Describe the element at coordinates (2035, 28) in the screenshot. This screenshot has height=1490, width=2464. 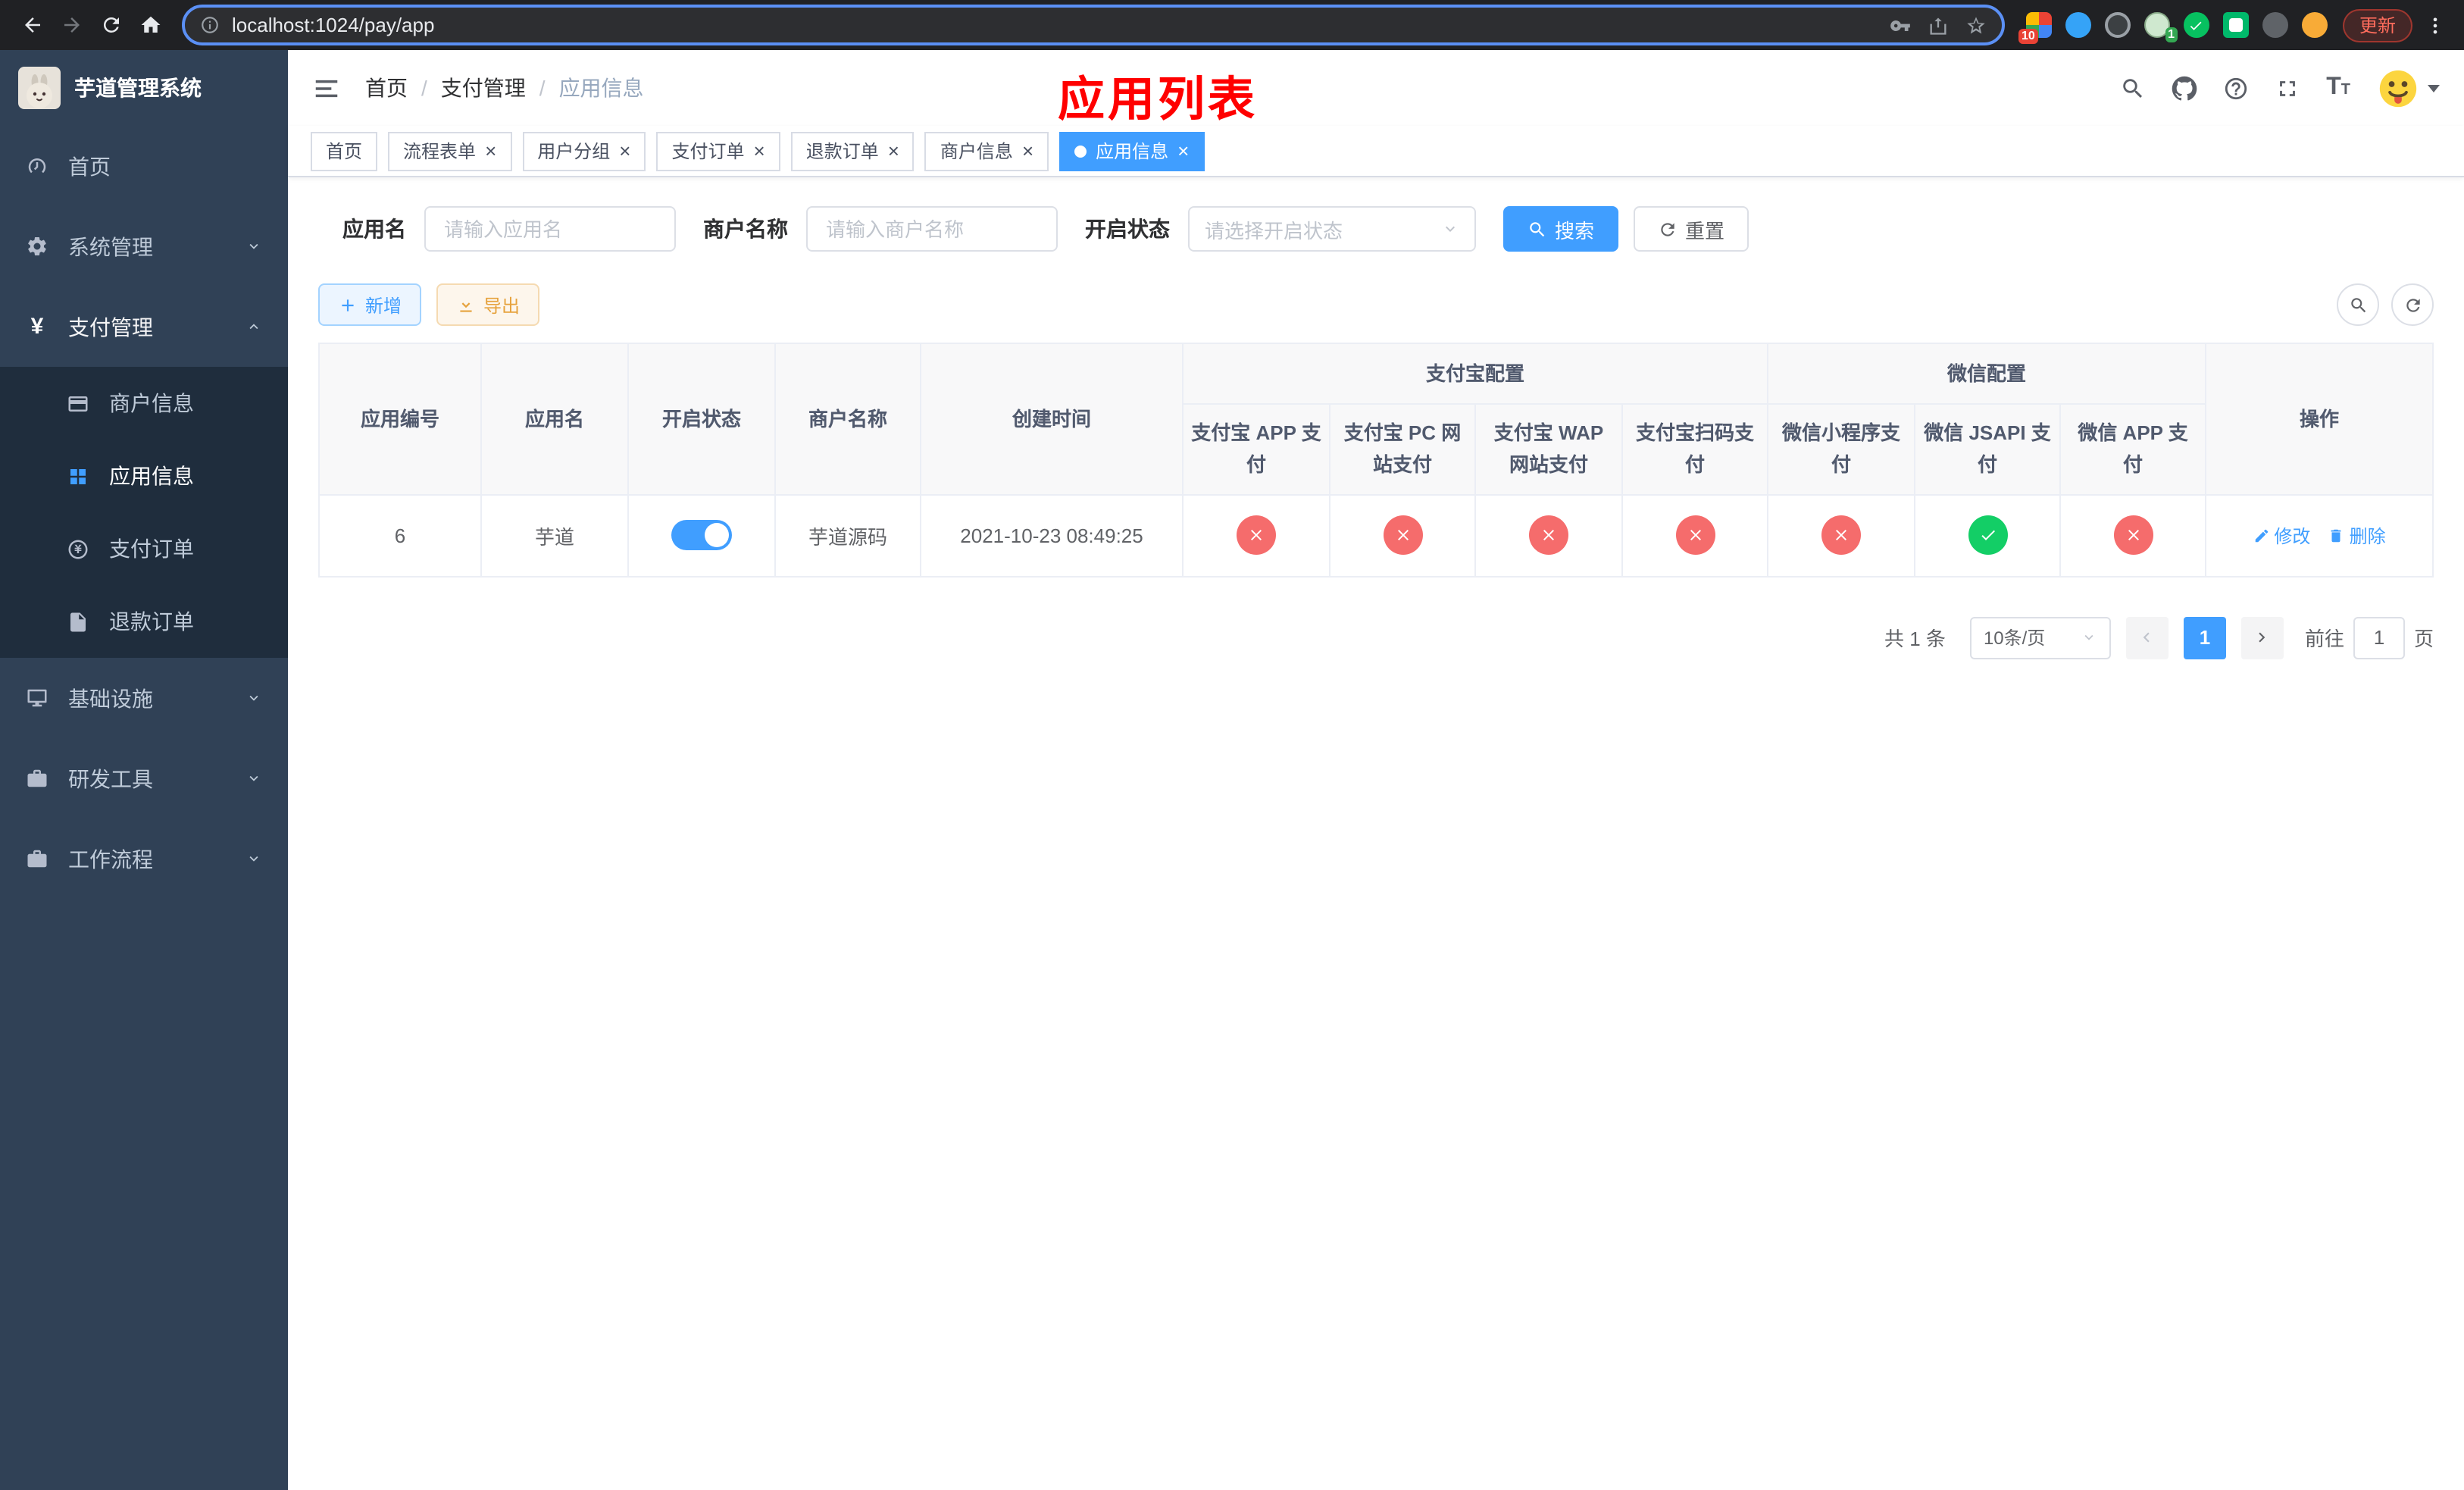
I see `extension-icon-1: 10` at that location.